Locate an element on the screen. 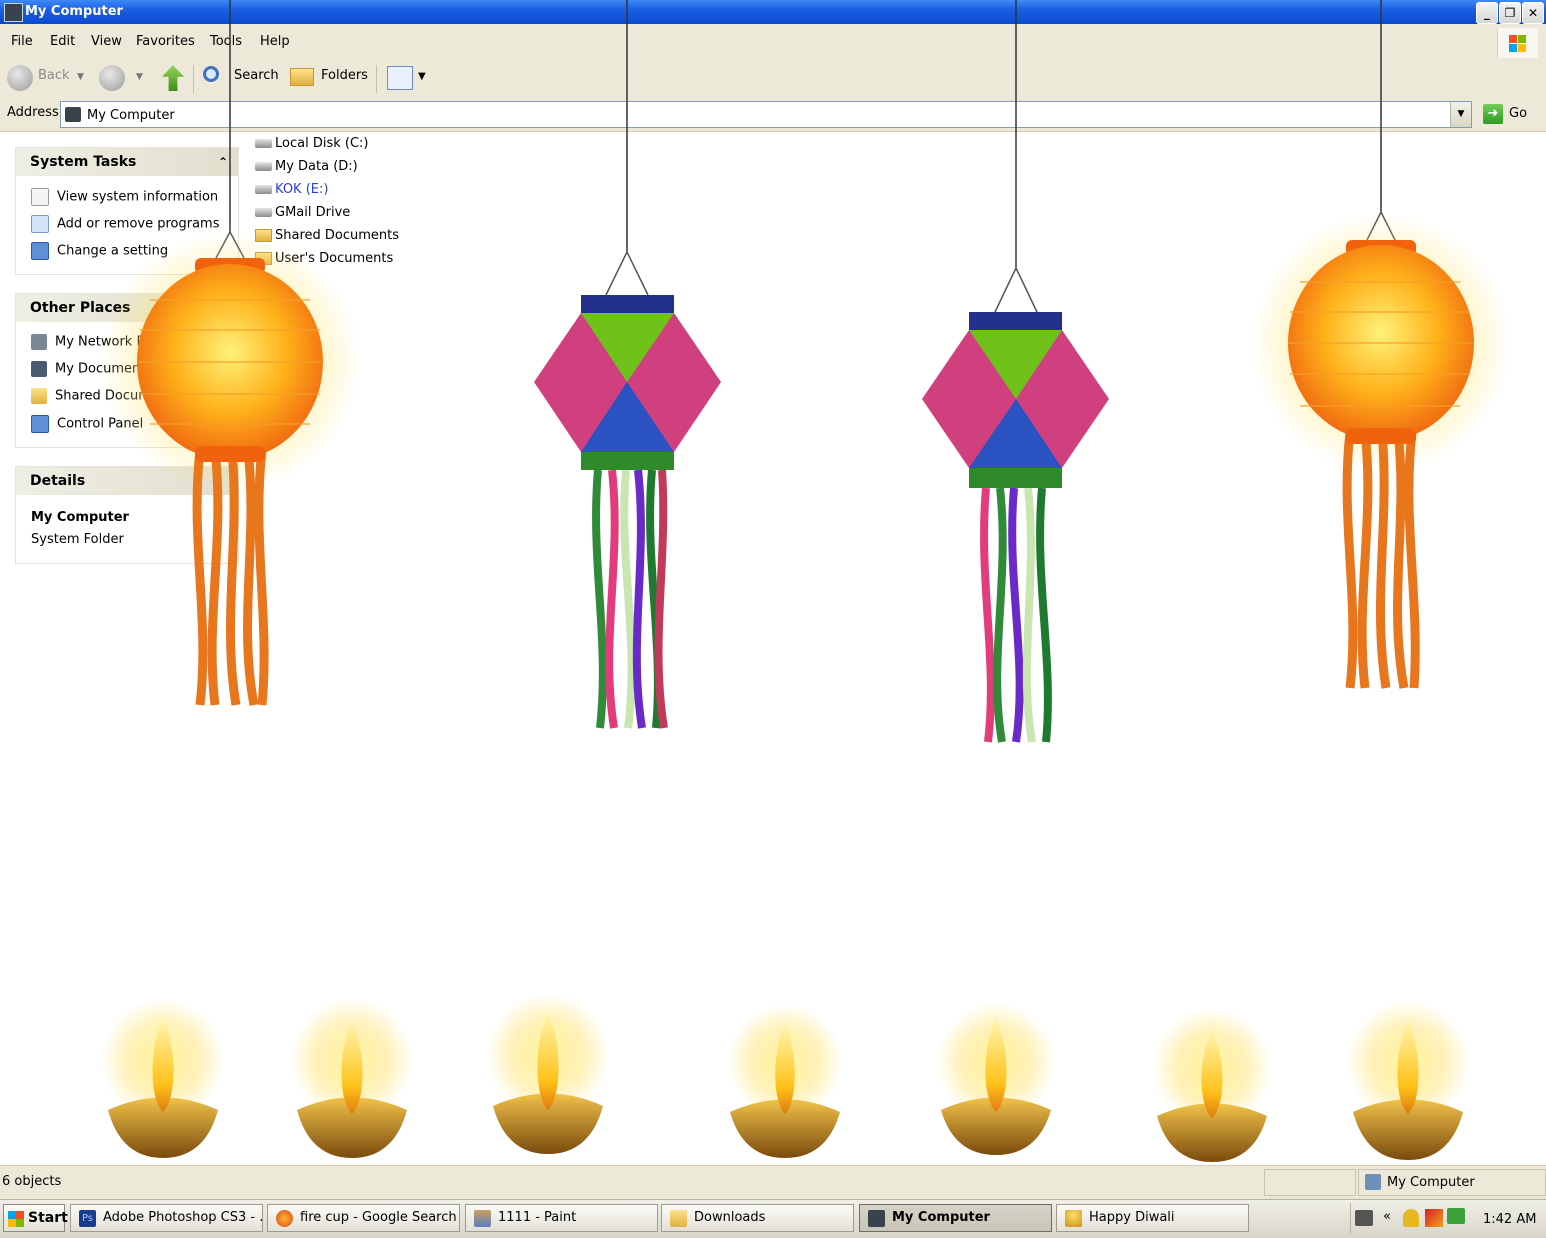 The image size is (1546, 1238). firefox-icon is located at coordinates (284, 1218).